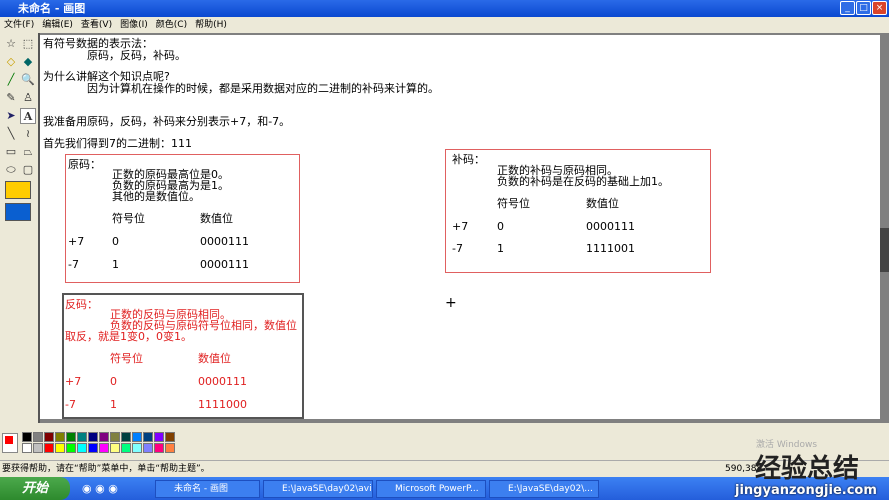  Describe the element at coordinates (19, 228) in the screenshot. I see `toolbox: ☆ ⬚ ◇ ◆ ╱ 🔍 ✎ ♙ ➤ A ╲ ≀ ▭ ⏢ ⬭ ▢` at that location.